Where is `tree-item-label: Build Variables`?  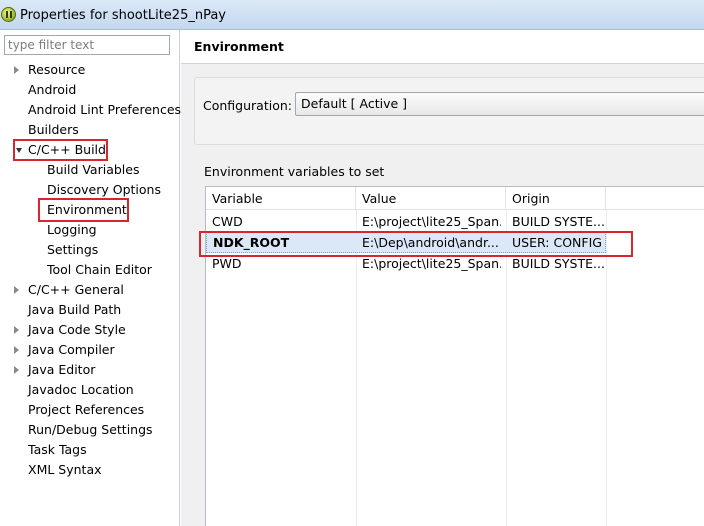 tree-item-label: Build Variables is located at coordinates (93, 169).